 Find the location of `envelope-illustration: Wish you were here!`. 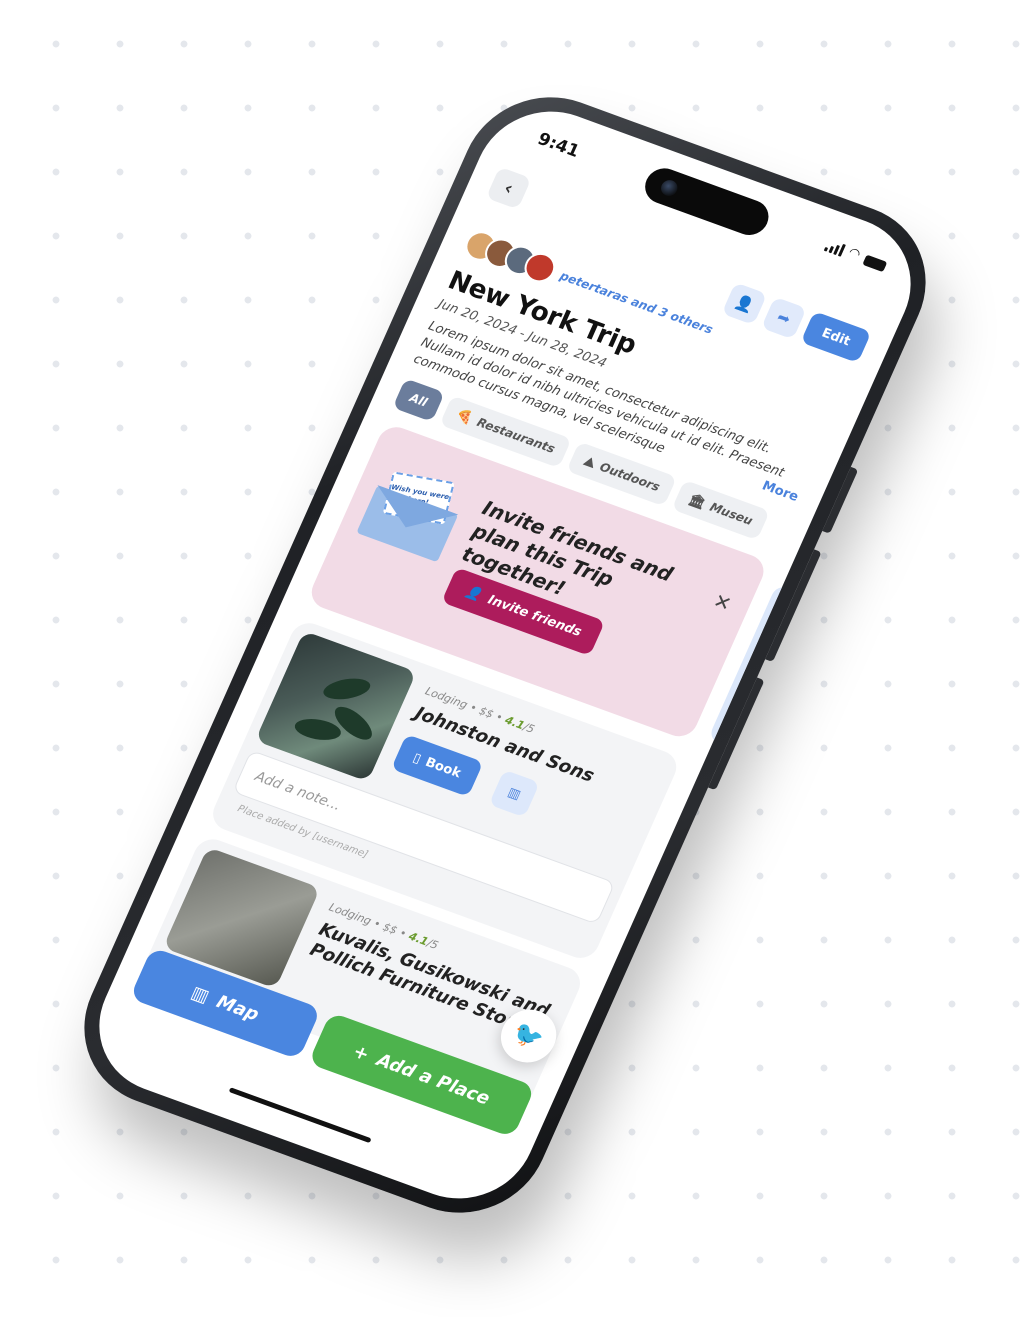

envelope-illustration: Wish you were here! is located at coordinates (412, 511).